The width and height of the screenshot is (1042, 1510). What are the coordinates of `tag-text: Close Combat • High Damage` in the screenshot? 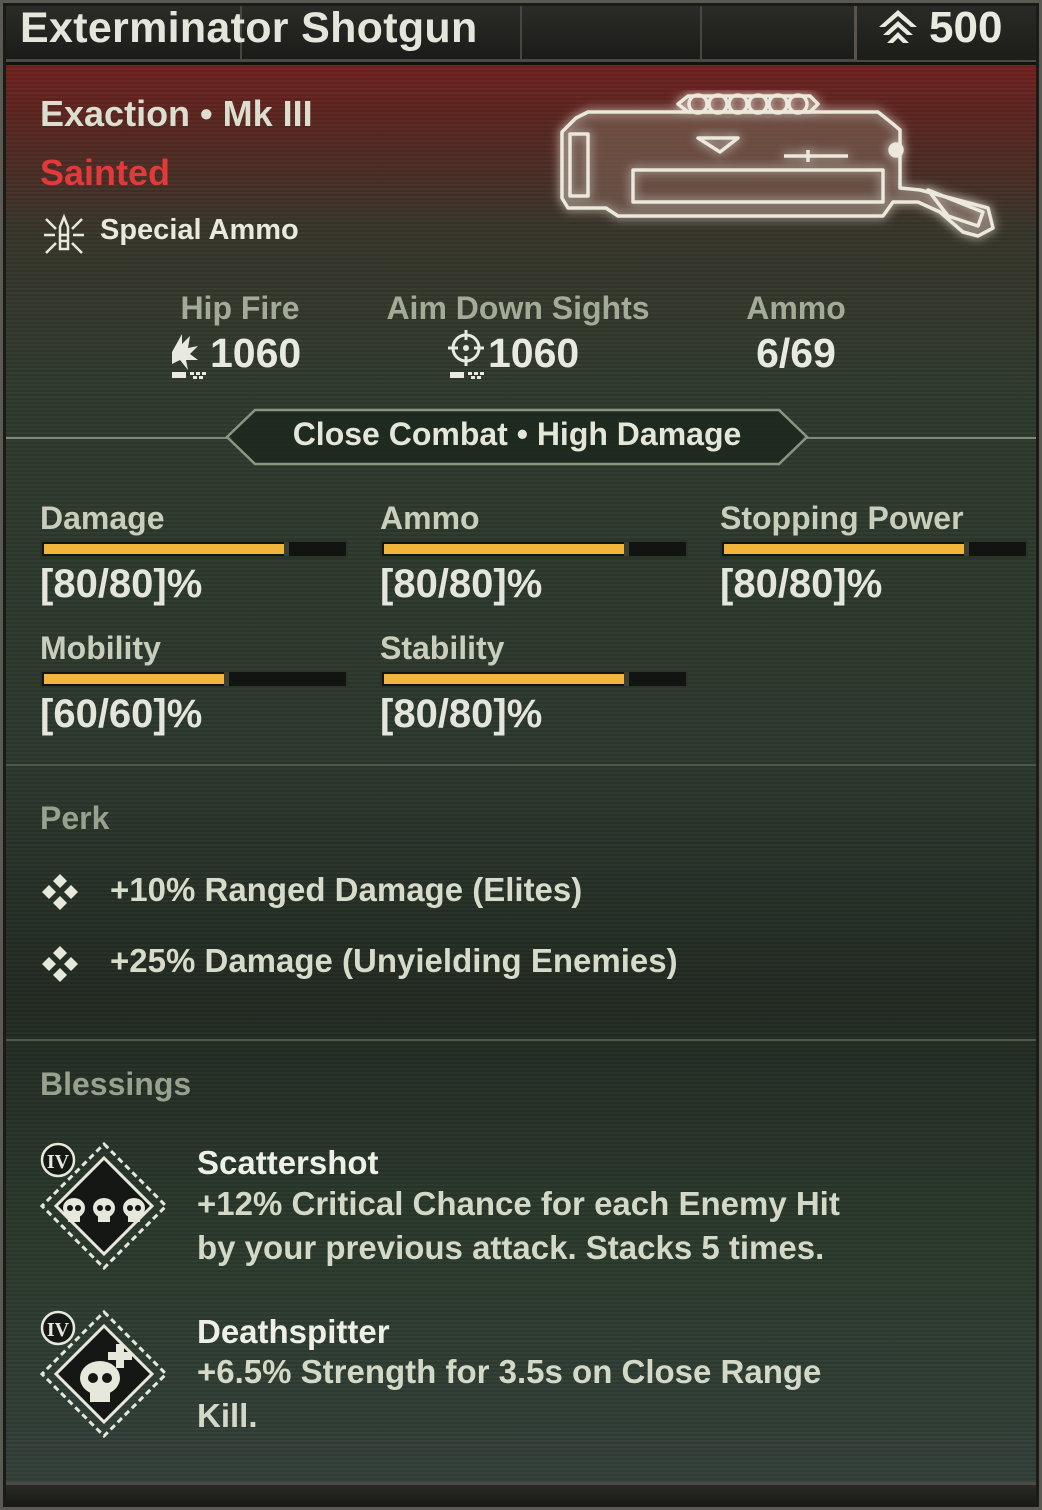 It's located at (517, 434).